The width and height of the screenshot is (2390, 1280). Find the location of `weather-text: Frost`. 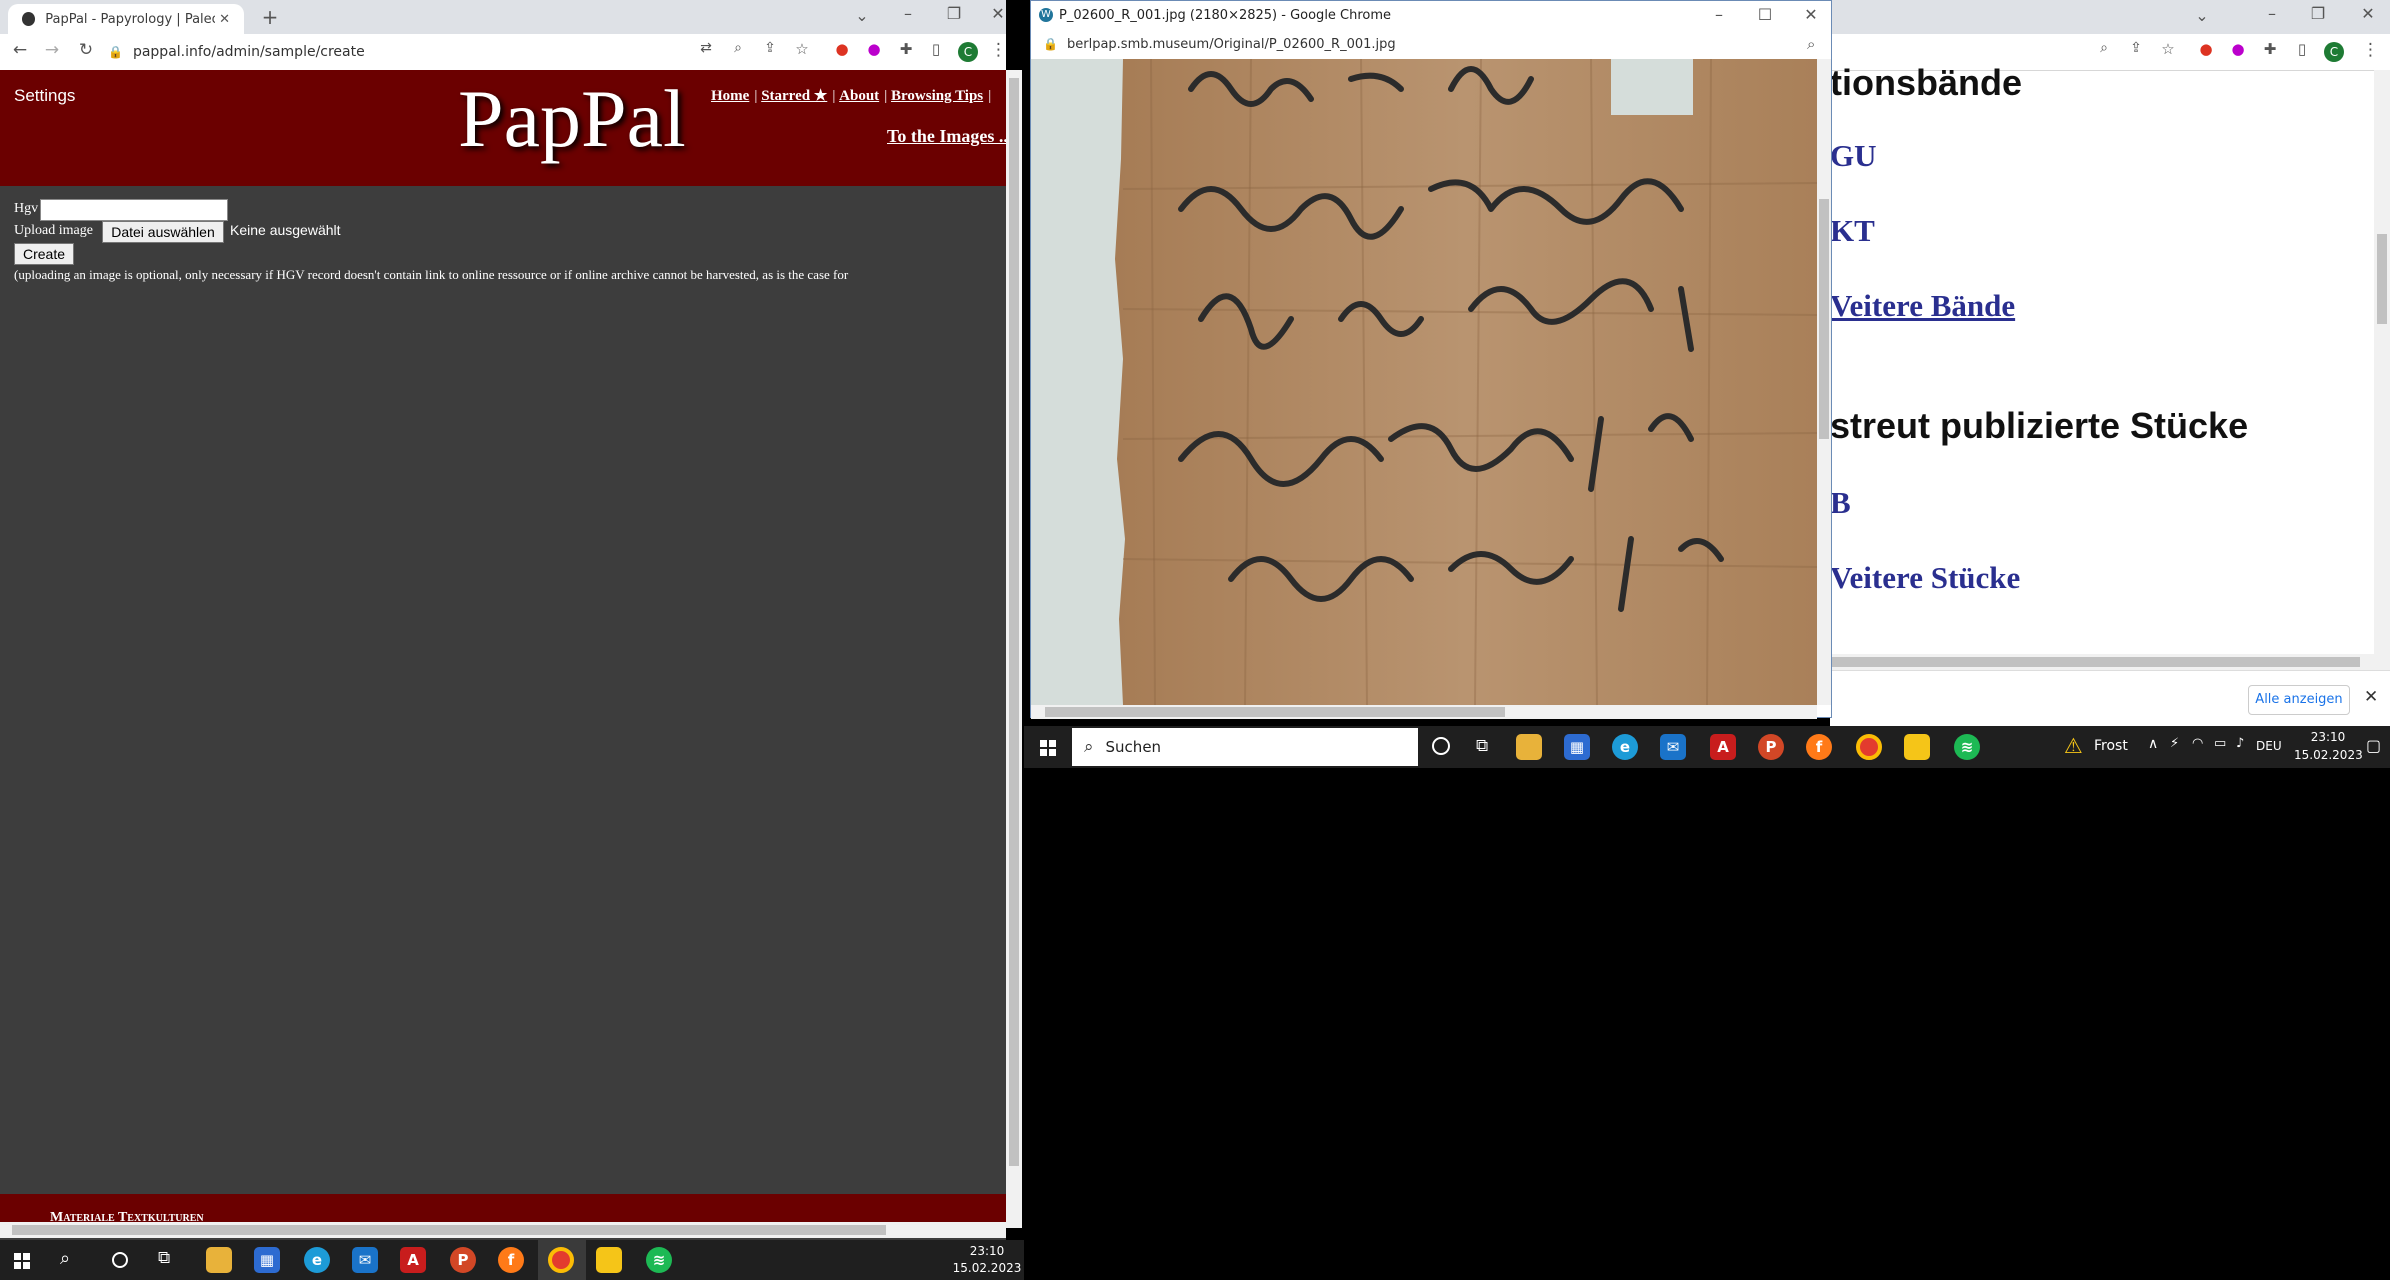

weather-text: Frost is located at coordinates (2111, 746).